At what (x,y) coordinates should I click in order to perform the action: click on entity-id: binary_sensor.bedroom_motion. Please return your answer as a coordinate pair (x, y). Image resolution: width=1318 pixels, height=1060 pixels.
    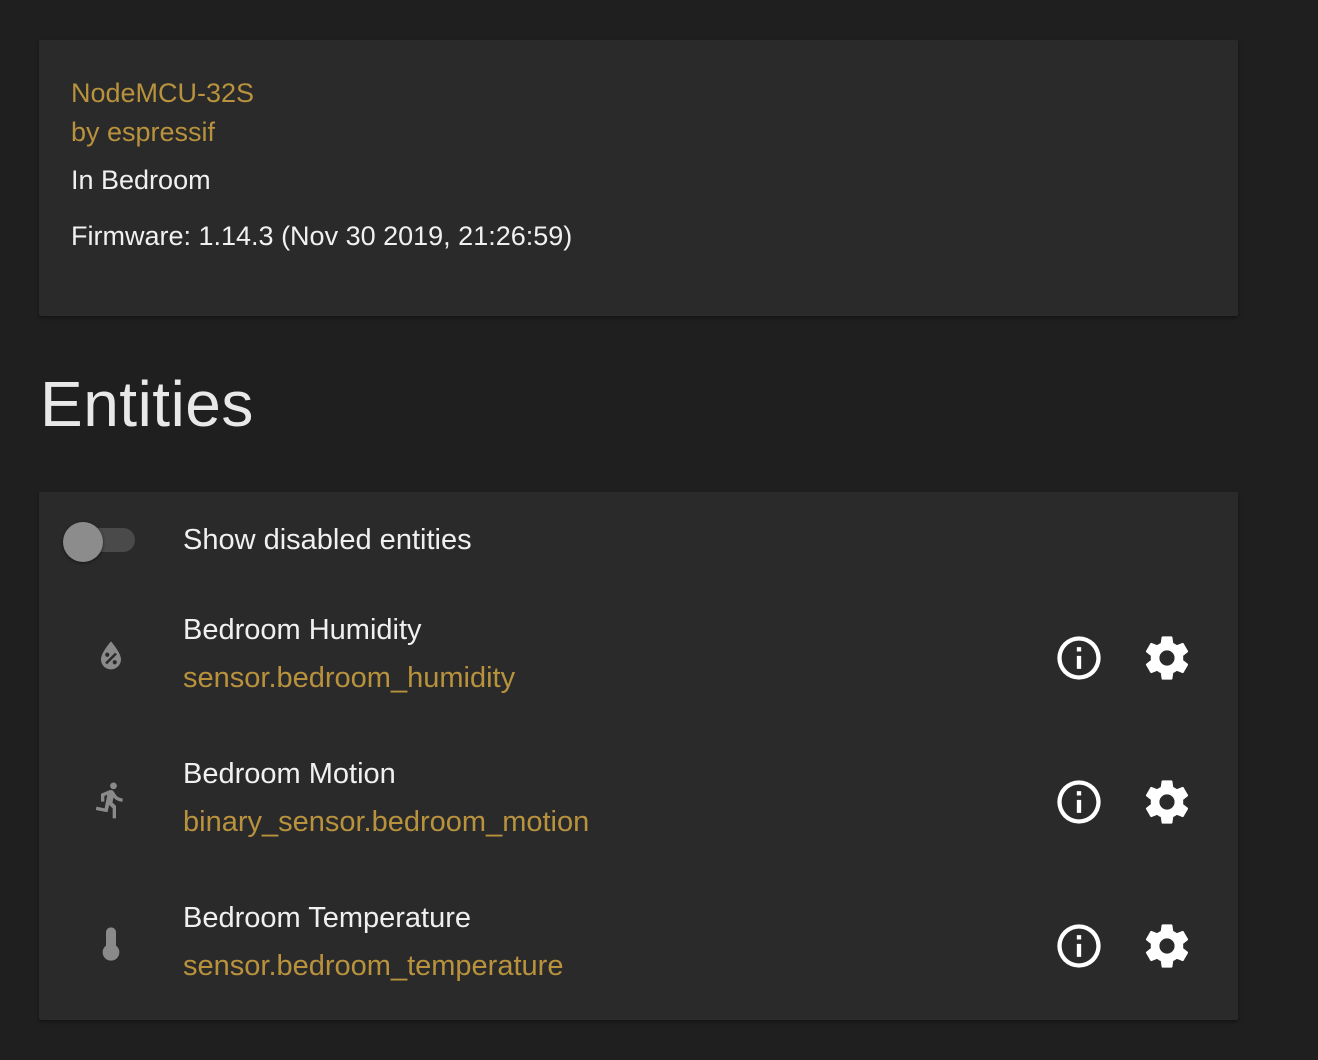
    Looking at the image, I should click on (386, 822).